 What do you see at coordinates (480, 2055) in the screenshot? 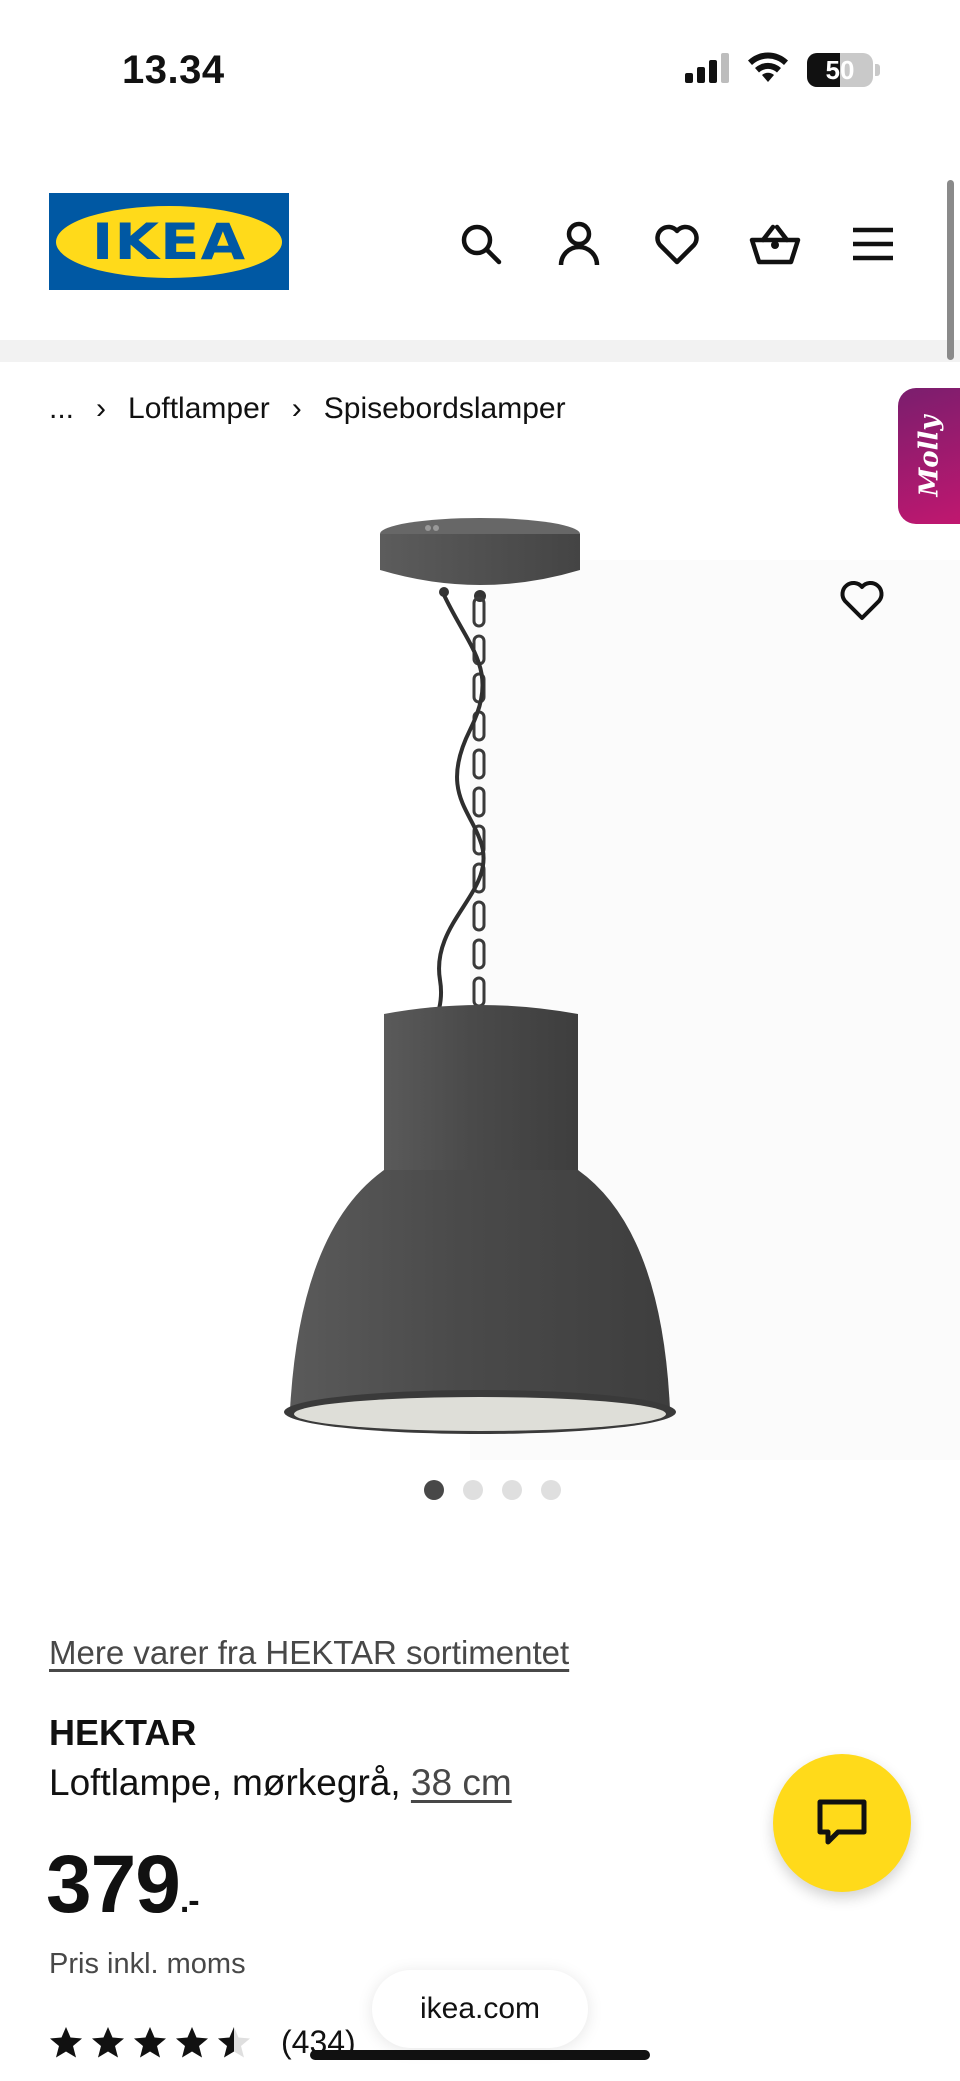
I see `home-indicator` at bounding box center [480, 2055].